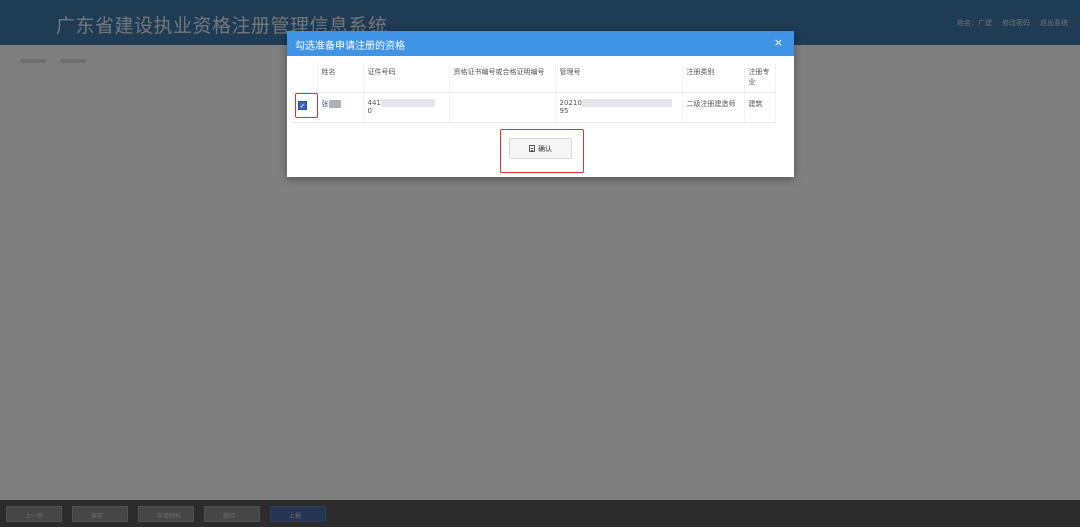  I want to click on table-row: ✓ 张 441 0 20210 95 二级注册建造师 建筑, so click(534, 107).